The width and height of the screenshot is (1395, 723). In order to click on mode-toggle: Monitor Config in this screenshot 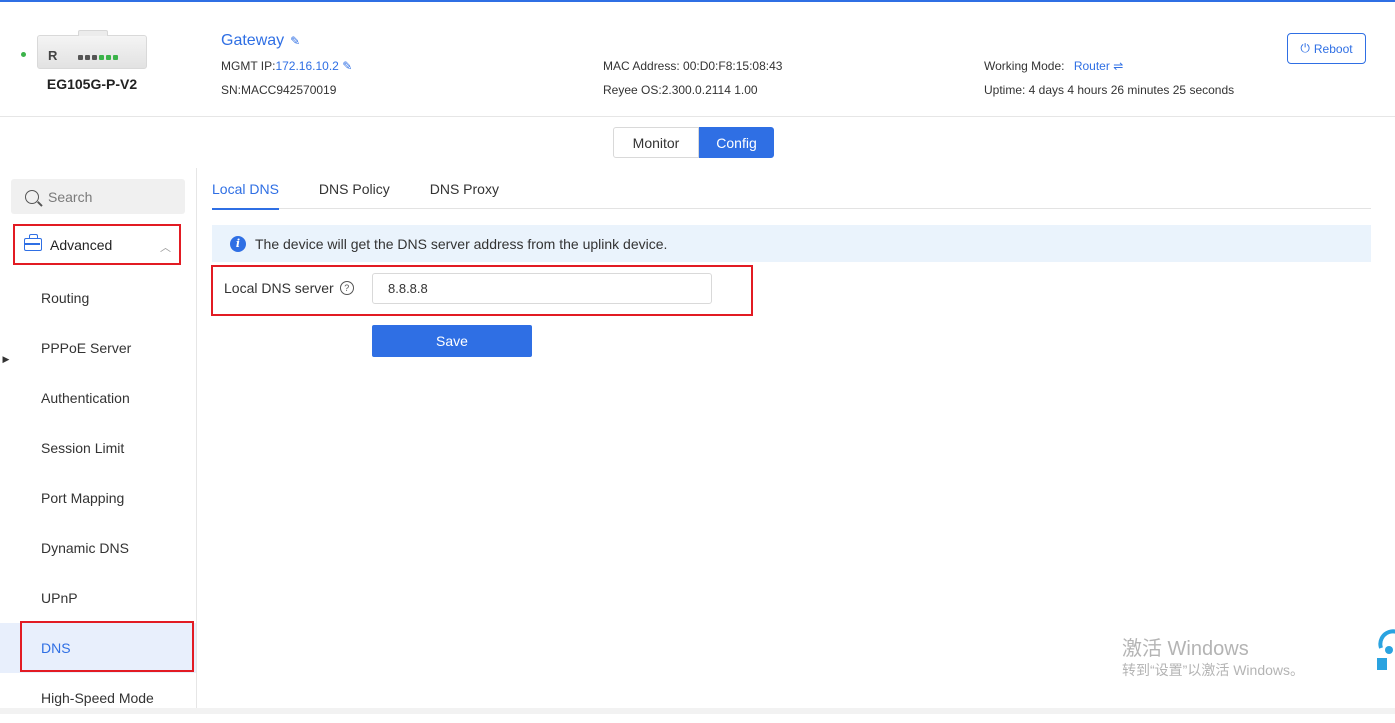, I will do `click(693, 142)`.